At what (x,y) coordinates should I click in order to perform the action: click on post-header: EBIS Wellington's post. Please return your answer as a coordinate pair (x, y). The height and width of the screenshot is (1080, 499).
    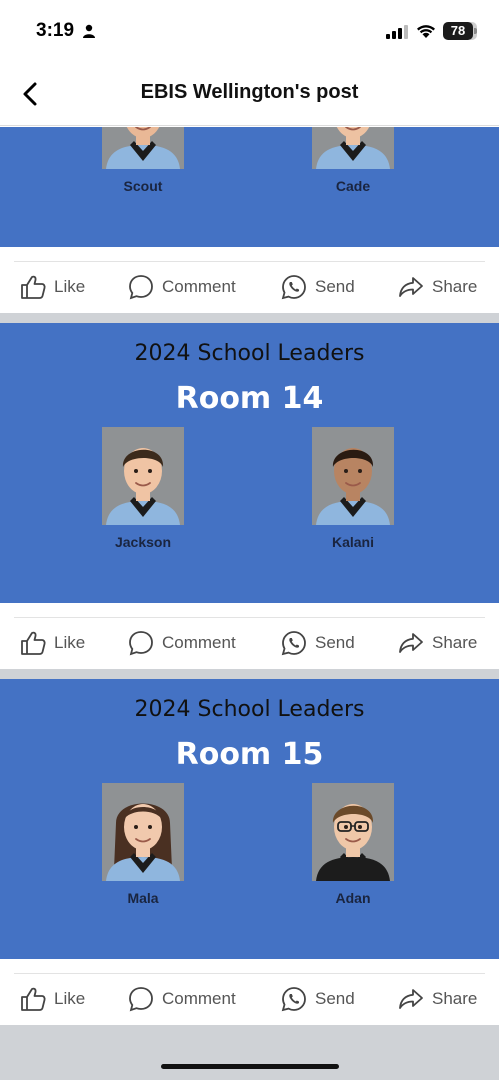
    Looking at the image, I should click on (249, 94).